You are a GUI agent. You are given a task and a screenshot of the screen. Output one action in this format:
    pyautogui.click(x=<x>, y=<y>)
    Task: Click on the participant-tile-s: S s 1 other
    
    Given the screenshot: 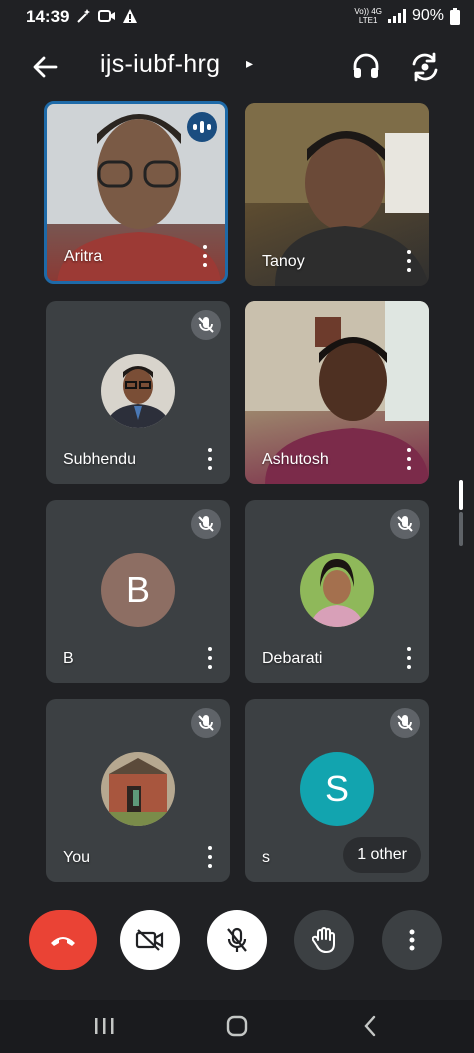 What is the action you would take?
    pyautogui.click(x=337, y=790)
    